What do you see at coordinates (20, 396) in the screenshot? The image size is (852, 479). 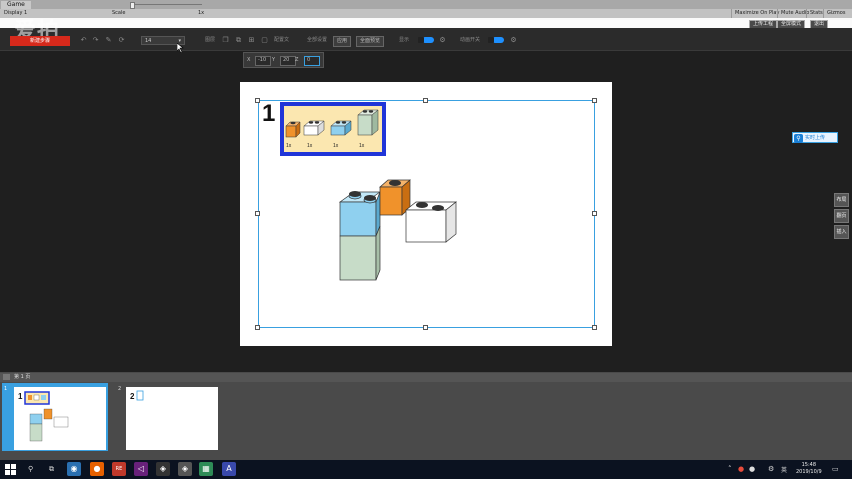 I see `svg-text: 1` at bounding box center [20, 396].